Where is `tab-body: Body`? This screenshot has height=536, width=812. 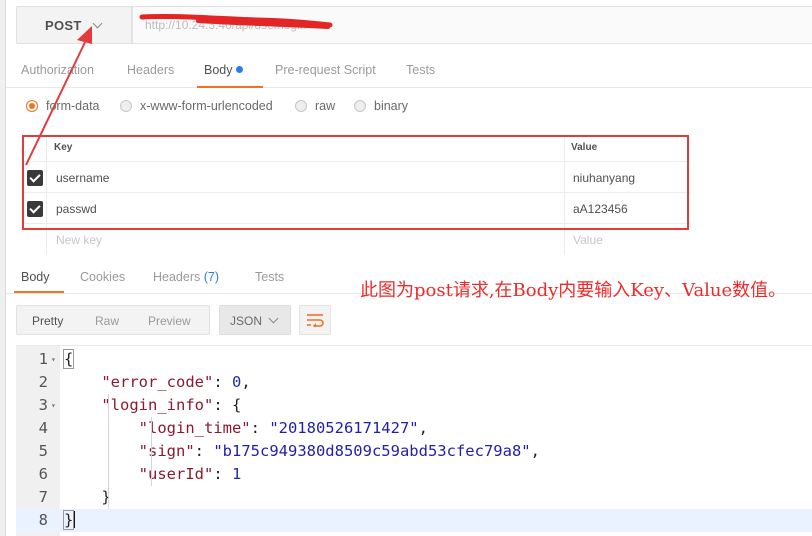
tab-body: Body is located at coordinates (223, 70).